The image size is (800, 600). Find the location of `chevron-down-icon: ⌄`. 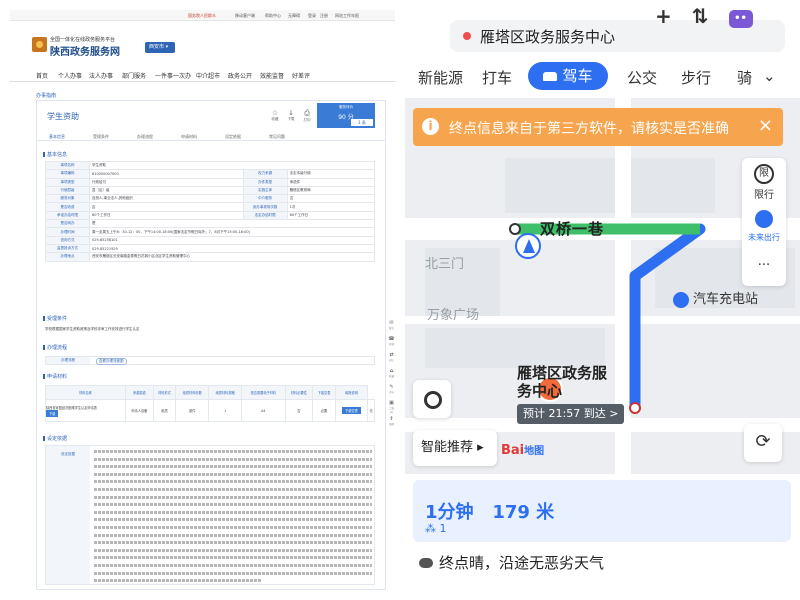

chevron-down-icon: ⌄ is located at coordinates (769, 76).